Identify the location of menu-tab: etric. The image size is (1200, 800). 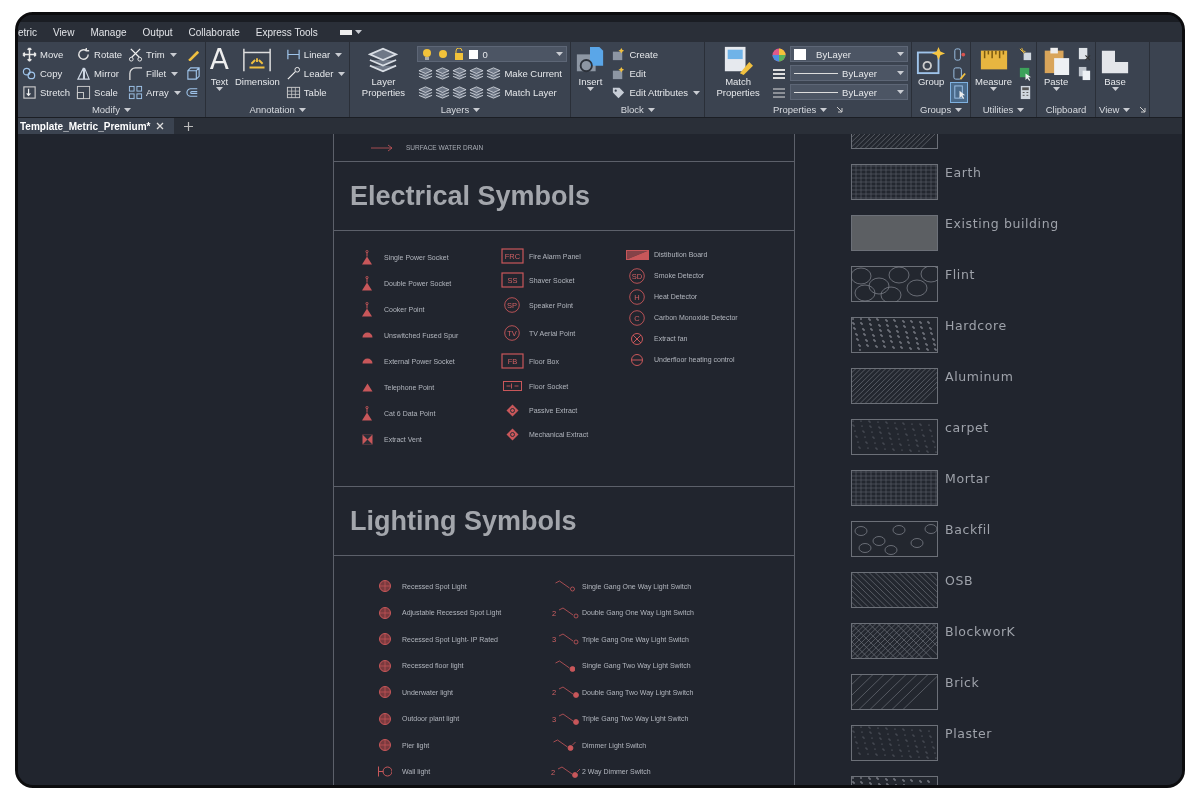
(31, 32).